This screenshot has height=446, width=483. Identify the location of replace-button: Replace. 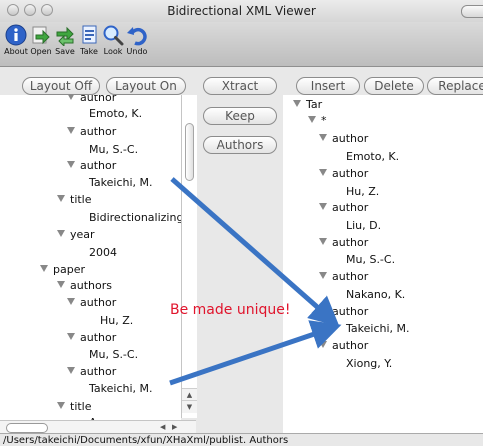
(455, 86).